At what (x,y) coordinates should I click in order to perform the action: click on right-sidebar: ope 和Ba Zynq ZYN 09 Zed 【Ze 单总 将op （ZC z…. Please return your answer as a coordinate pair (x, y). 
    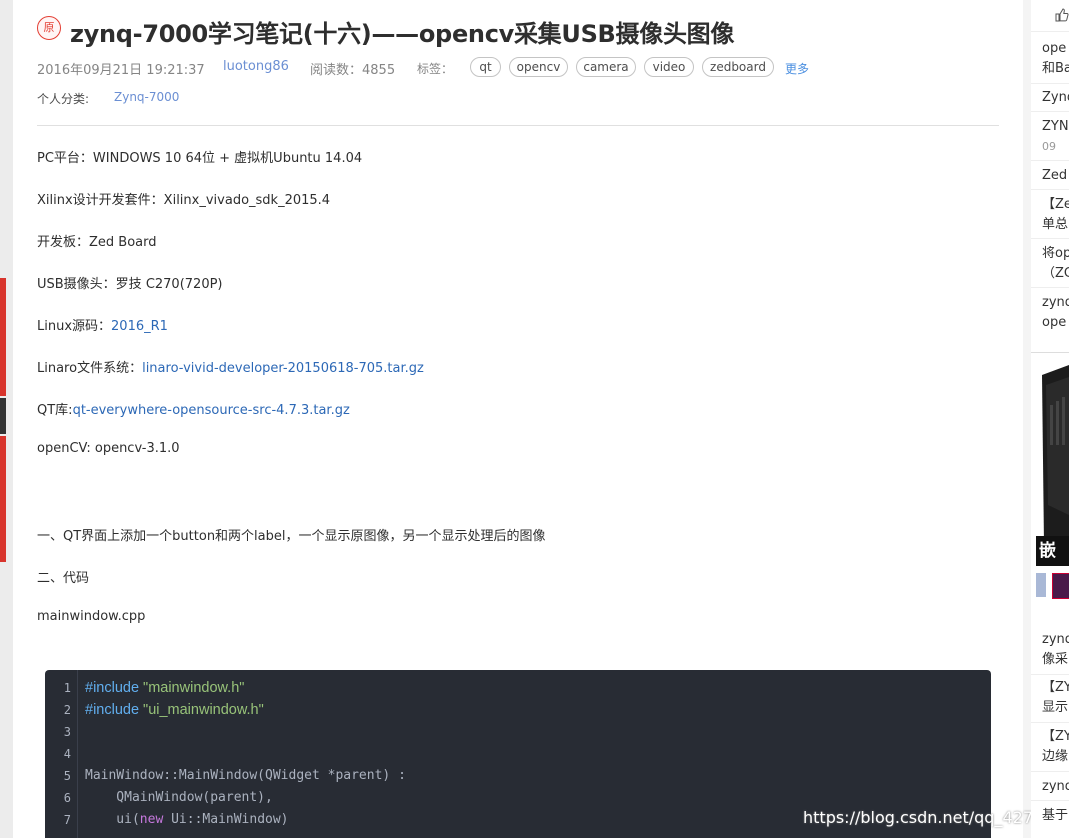
    Looking at the image, I should click on (1050, 419).